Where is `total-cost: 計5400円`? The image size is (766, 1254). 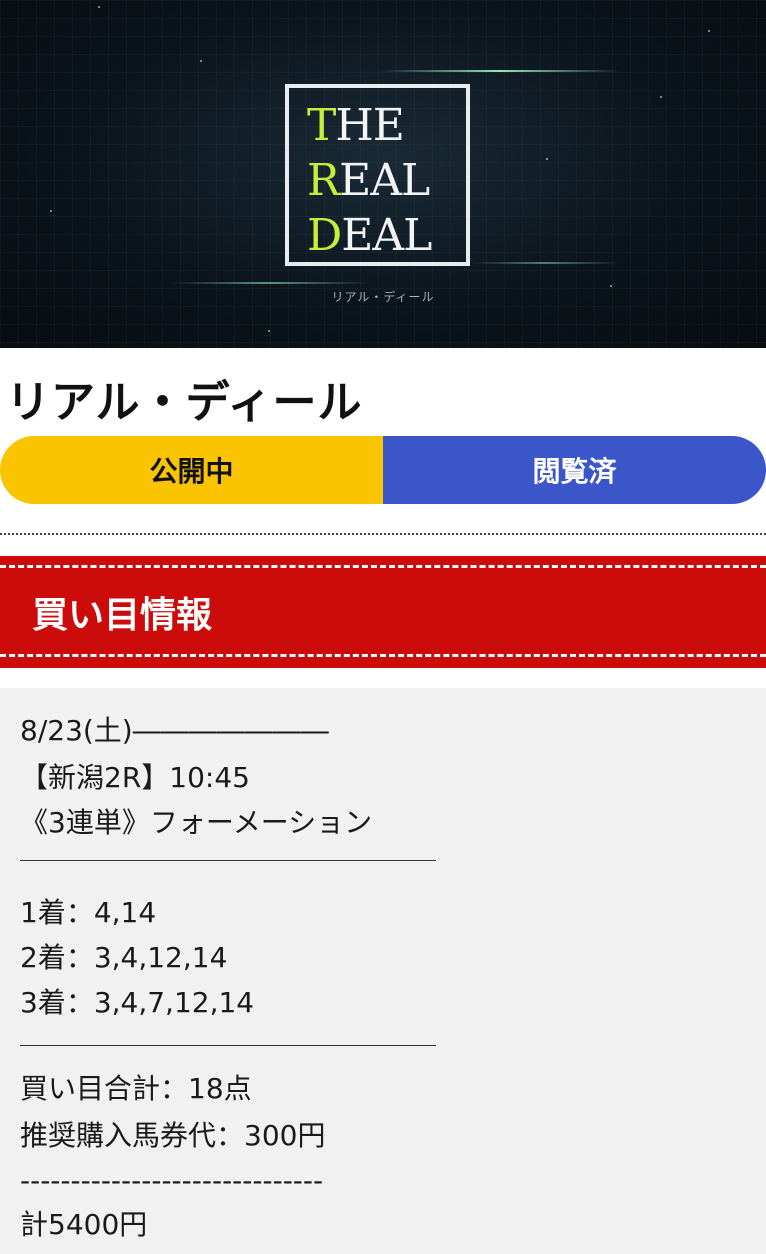 total-cost: 計5400円 is located at coordinates (84, 1224).